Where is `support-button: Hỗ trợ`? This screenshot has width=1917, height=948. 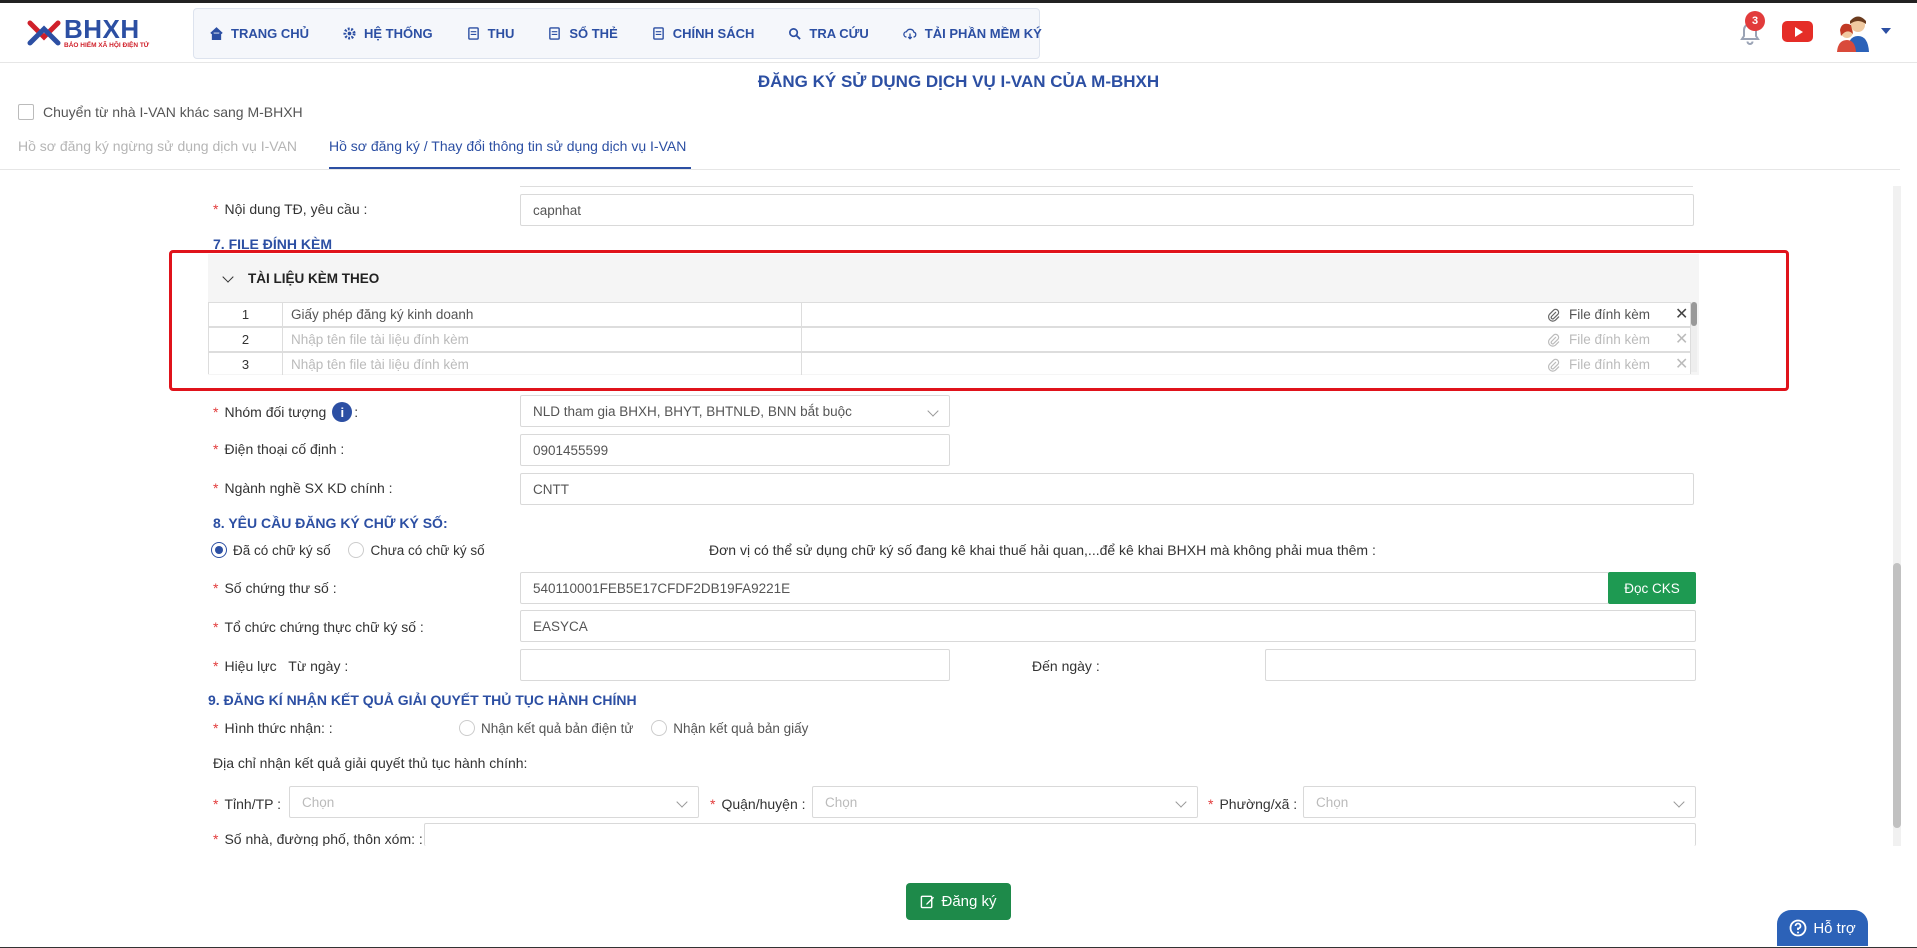
support-button: Hỗ trợ is located at coordinates (1822, 928).